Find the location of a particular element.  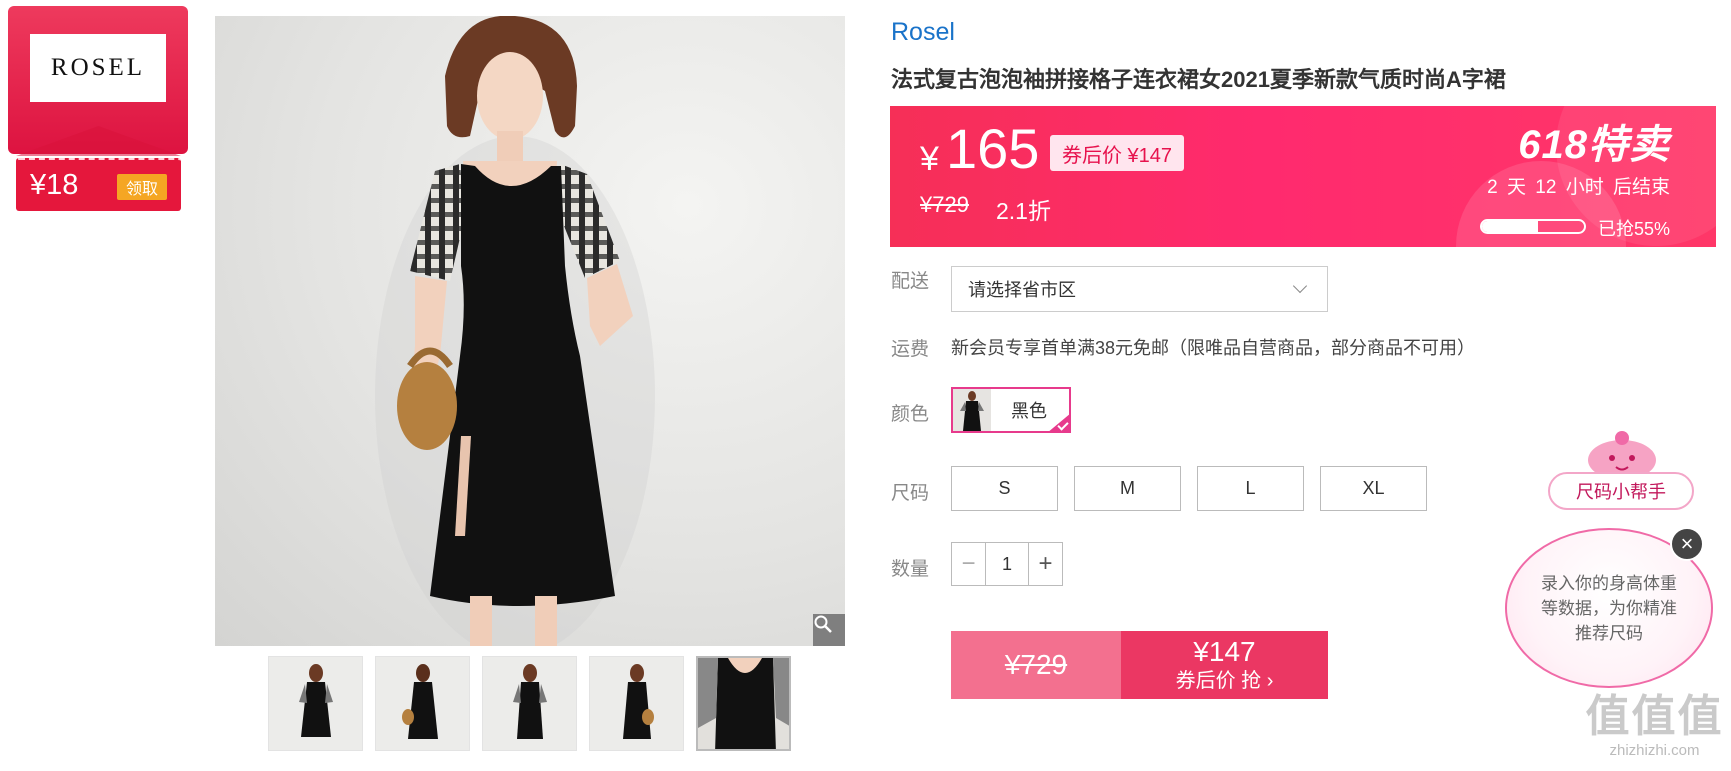

region-select-placeholder: 请选择省市区 is located at coordinates (1022, 290).